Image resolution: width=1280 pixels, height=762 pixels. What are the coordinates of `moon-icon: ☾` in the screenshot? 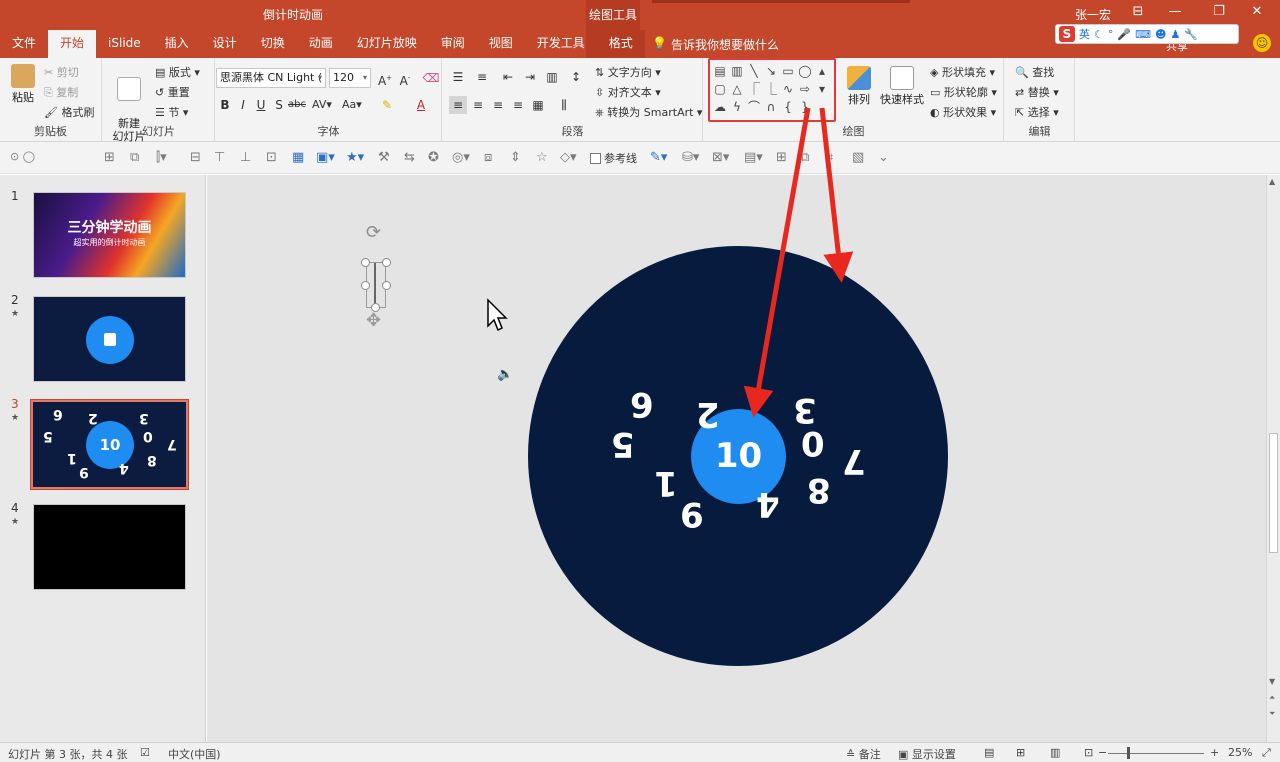 It's located at (1099, 34).